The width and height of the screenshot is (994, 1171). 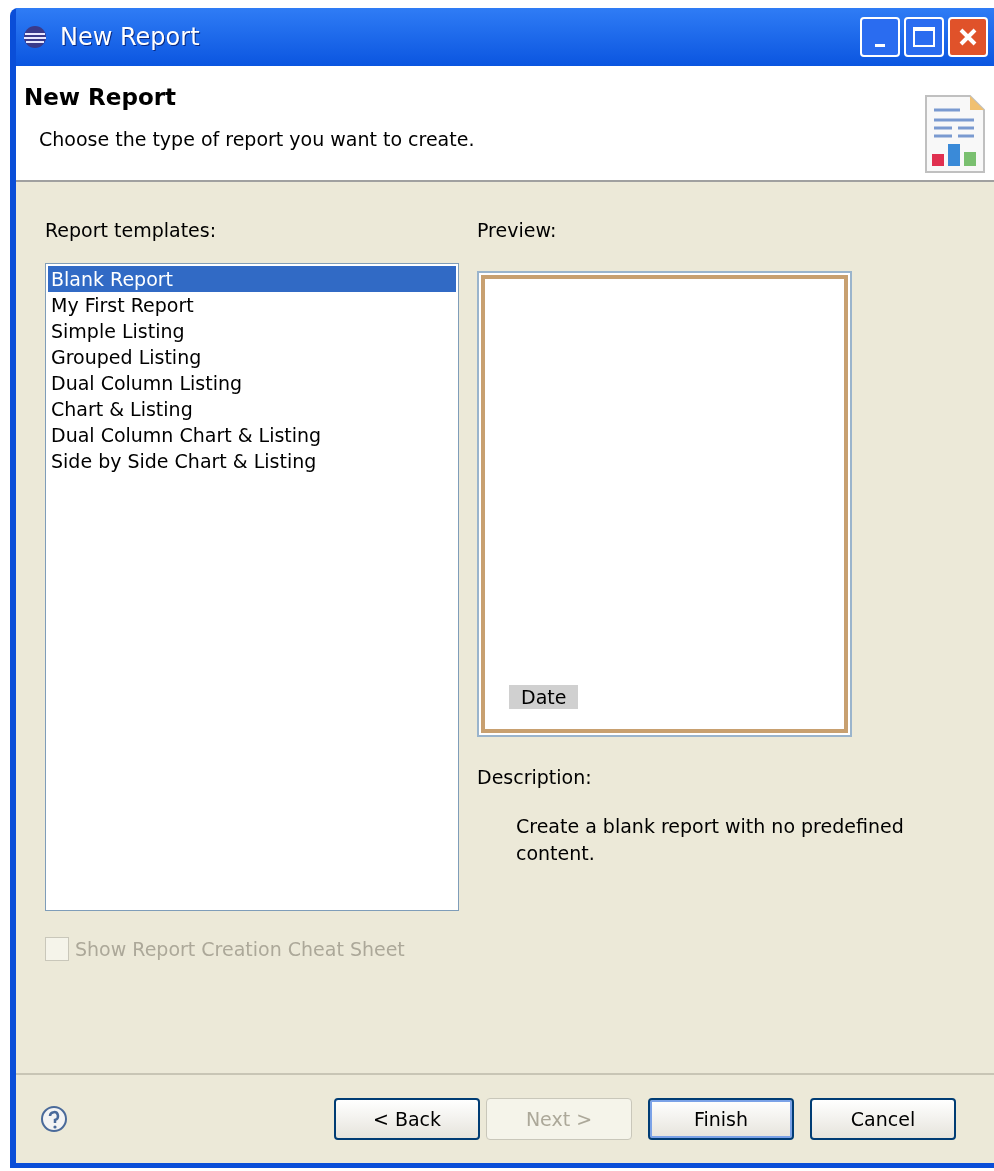 I want to click on template-item: Dual Column Listing, so click(x=252, y=382).